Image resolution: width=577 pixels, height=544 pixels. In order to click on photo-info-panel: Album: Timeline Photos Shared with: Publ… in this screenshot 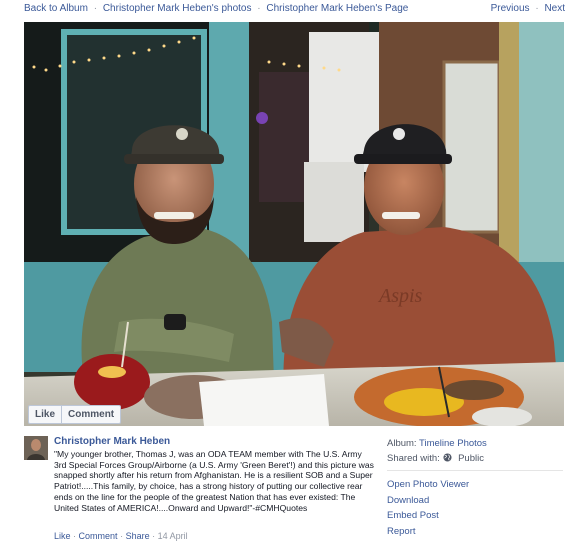, I will do `click(477, 487)`.